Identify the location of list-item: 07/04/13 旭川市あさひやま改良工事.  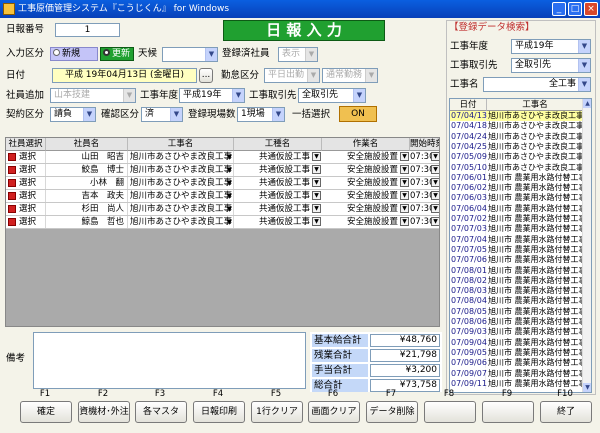
(517, 116).